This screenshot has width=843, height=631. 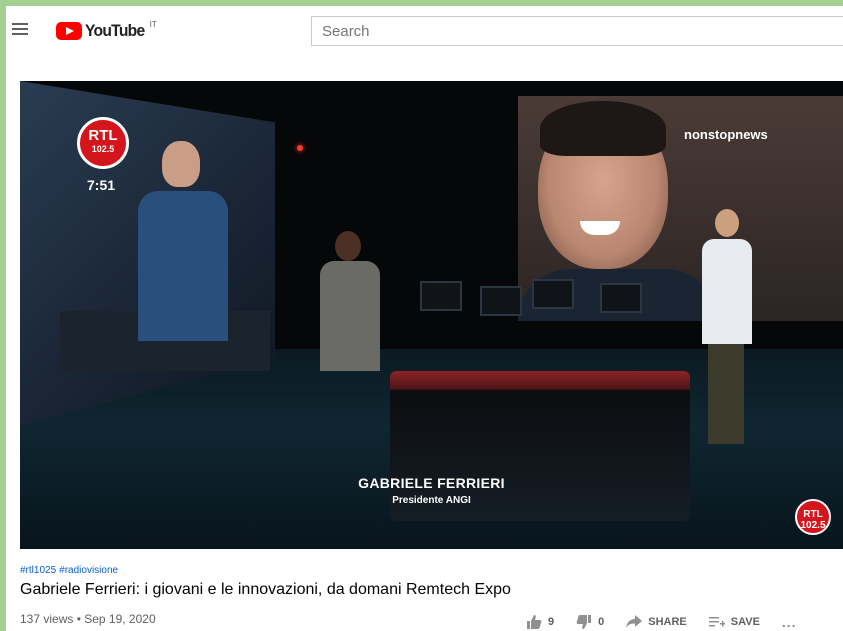 What do you see at coordinates (115, 30) in the screenshot?
I see `logo-text: YouTube` at bounding box center [115, 30].